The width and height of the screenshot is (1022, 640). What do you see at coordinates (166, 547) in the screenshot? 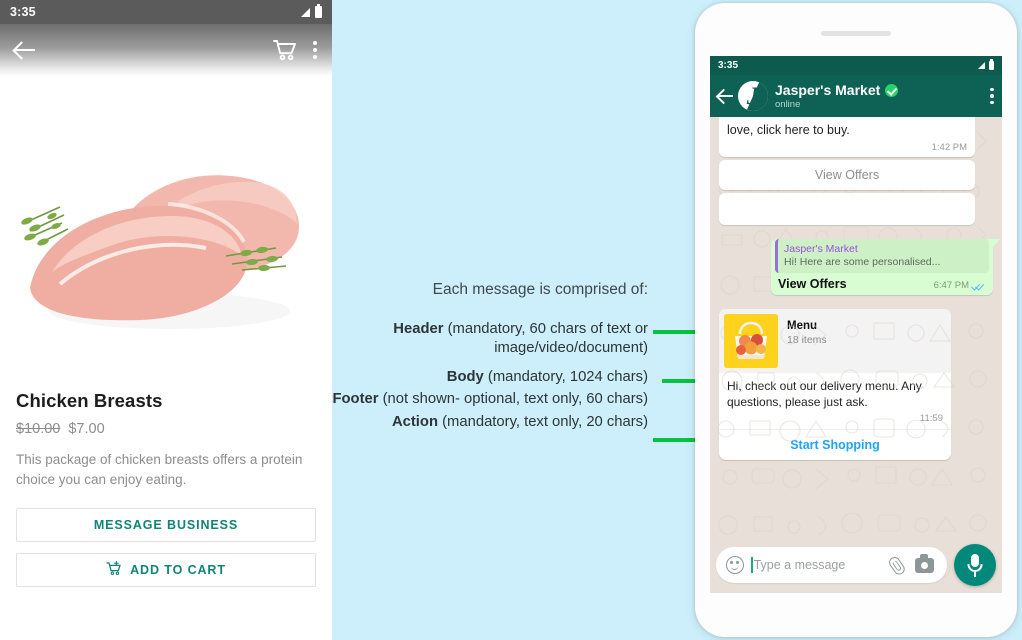
I see `product-actions: MESSAGE BUSINESS ADD TO CART` at bounding box center [166, 547].